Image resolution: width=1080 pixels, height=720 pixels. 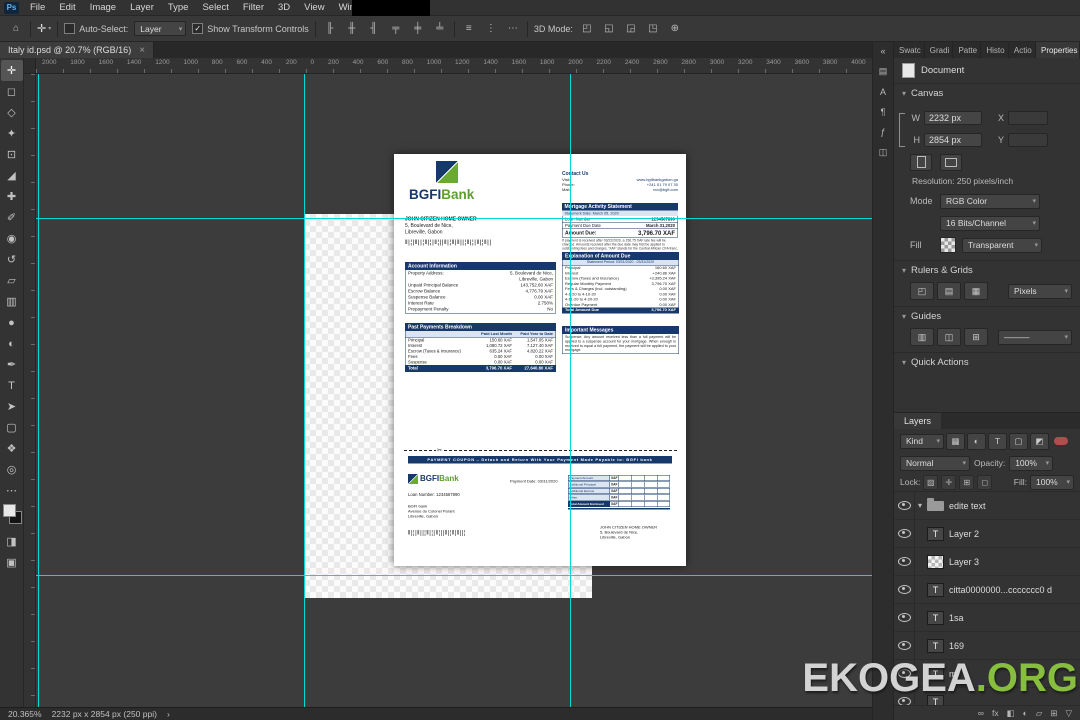 What do you see at coordinates (38, 391) in the screenshot?
I see `guide-vertical-left` at bounding box center [38, 391].